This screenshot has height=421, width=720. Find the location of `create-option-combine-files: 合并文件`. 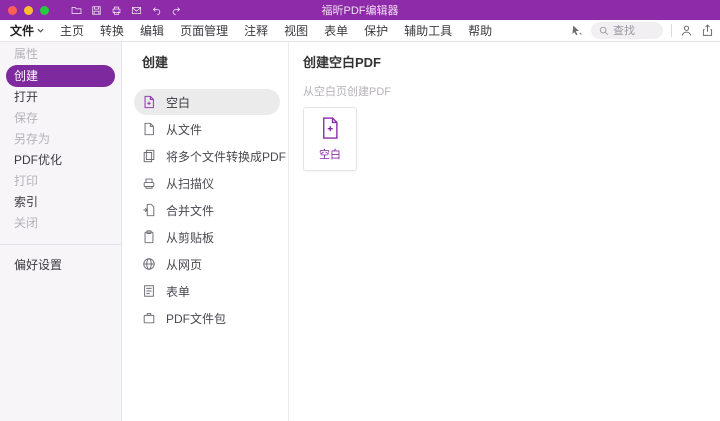

create-option-combine-files: 合并文件 is located at coordinates (207, 210).